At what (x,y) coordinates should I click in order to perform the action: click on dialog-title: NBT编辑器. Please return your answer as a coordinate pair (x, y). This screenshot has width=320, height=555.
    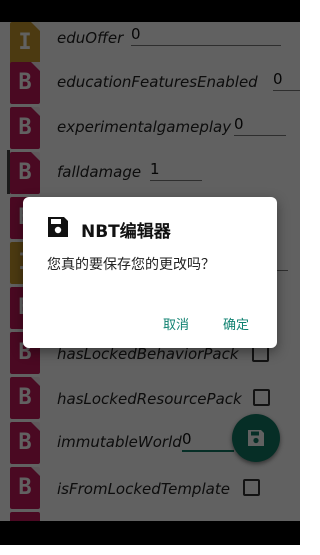
    Looking at the image, I should click on (126, 232).